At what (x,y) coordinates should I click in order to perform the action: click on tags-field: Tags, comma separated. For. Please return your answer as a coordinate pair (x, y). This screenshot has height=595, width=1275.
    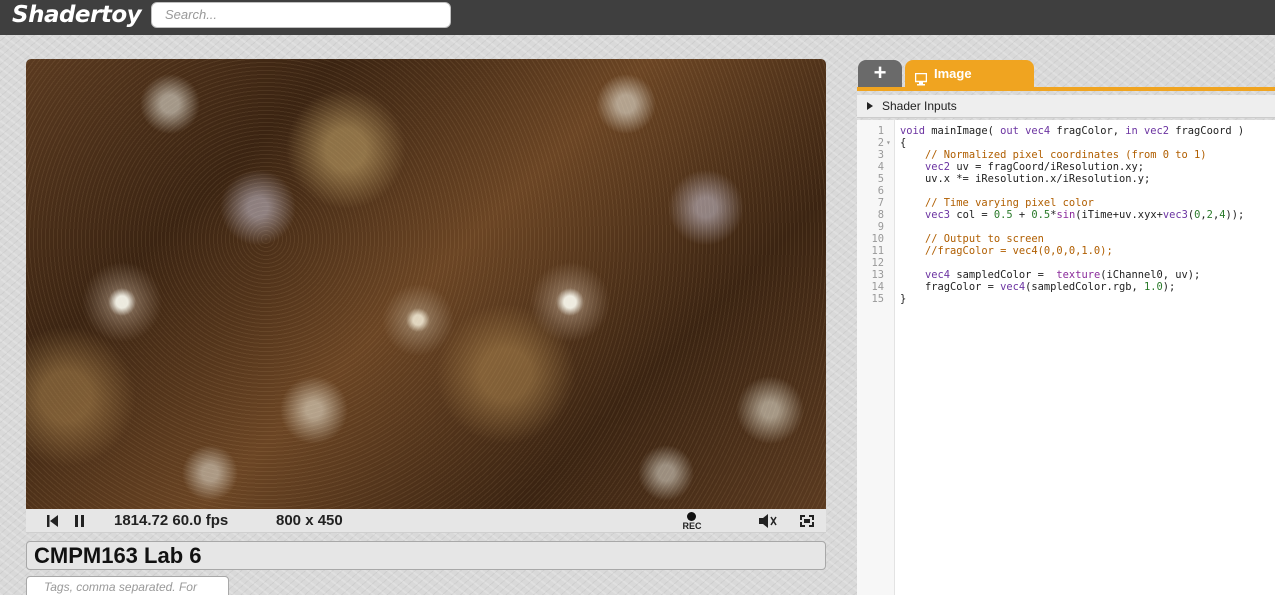
    Looking at the image, I should click on (127, 585).